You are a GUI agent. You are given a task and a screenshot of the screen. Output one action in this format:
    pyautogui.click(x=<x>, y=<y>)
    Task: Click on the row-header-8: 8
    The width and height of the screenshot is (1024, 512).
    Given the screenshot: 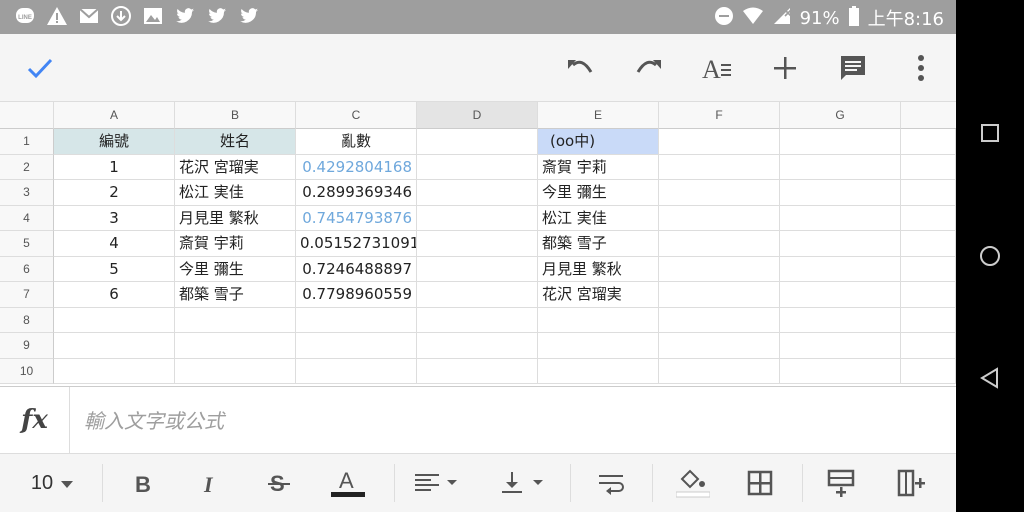 What is the action you would take?
    pyautogui.click(x=27, y=320)
    